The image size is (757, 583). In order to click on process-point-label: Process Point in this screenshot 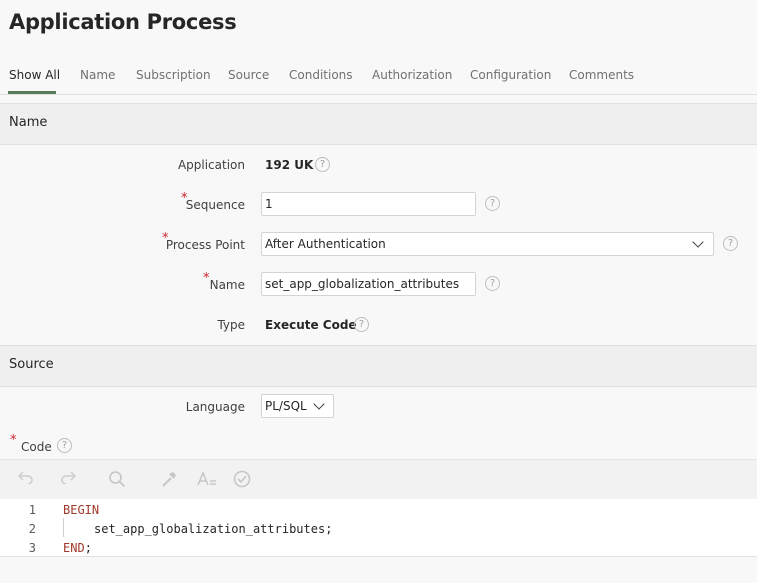, I will do `click(205, 245)`.